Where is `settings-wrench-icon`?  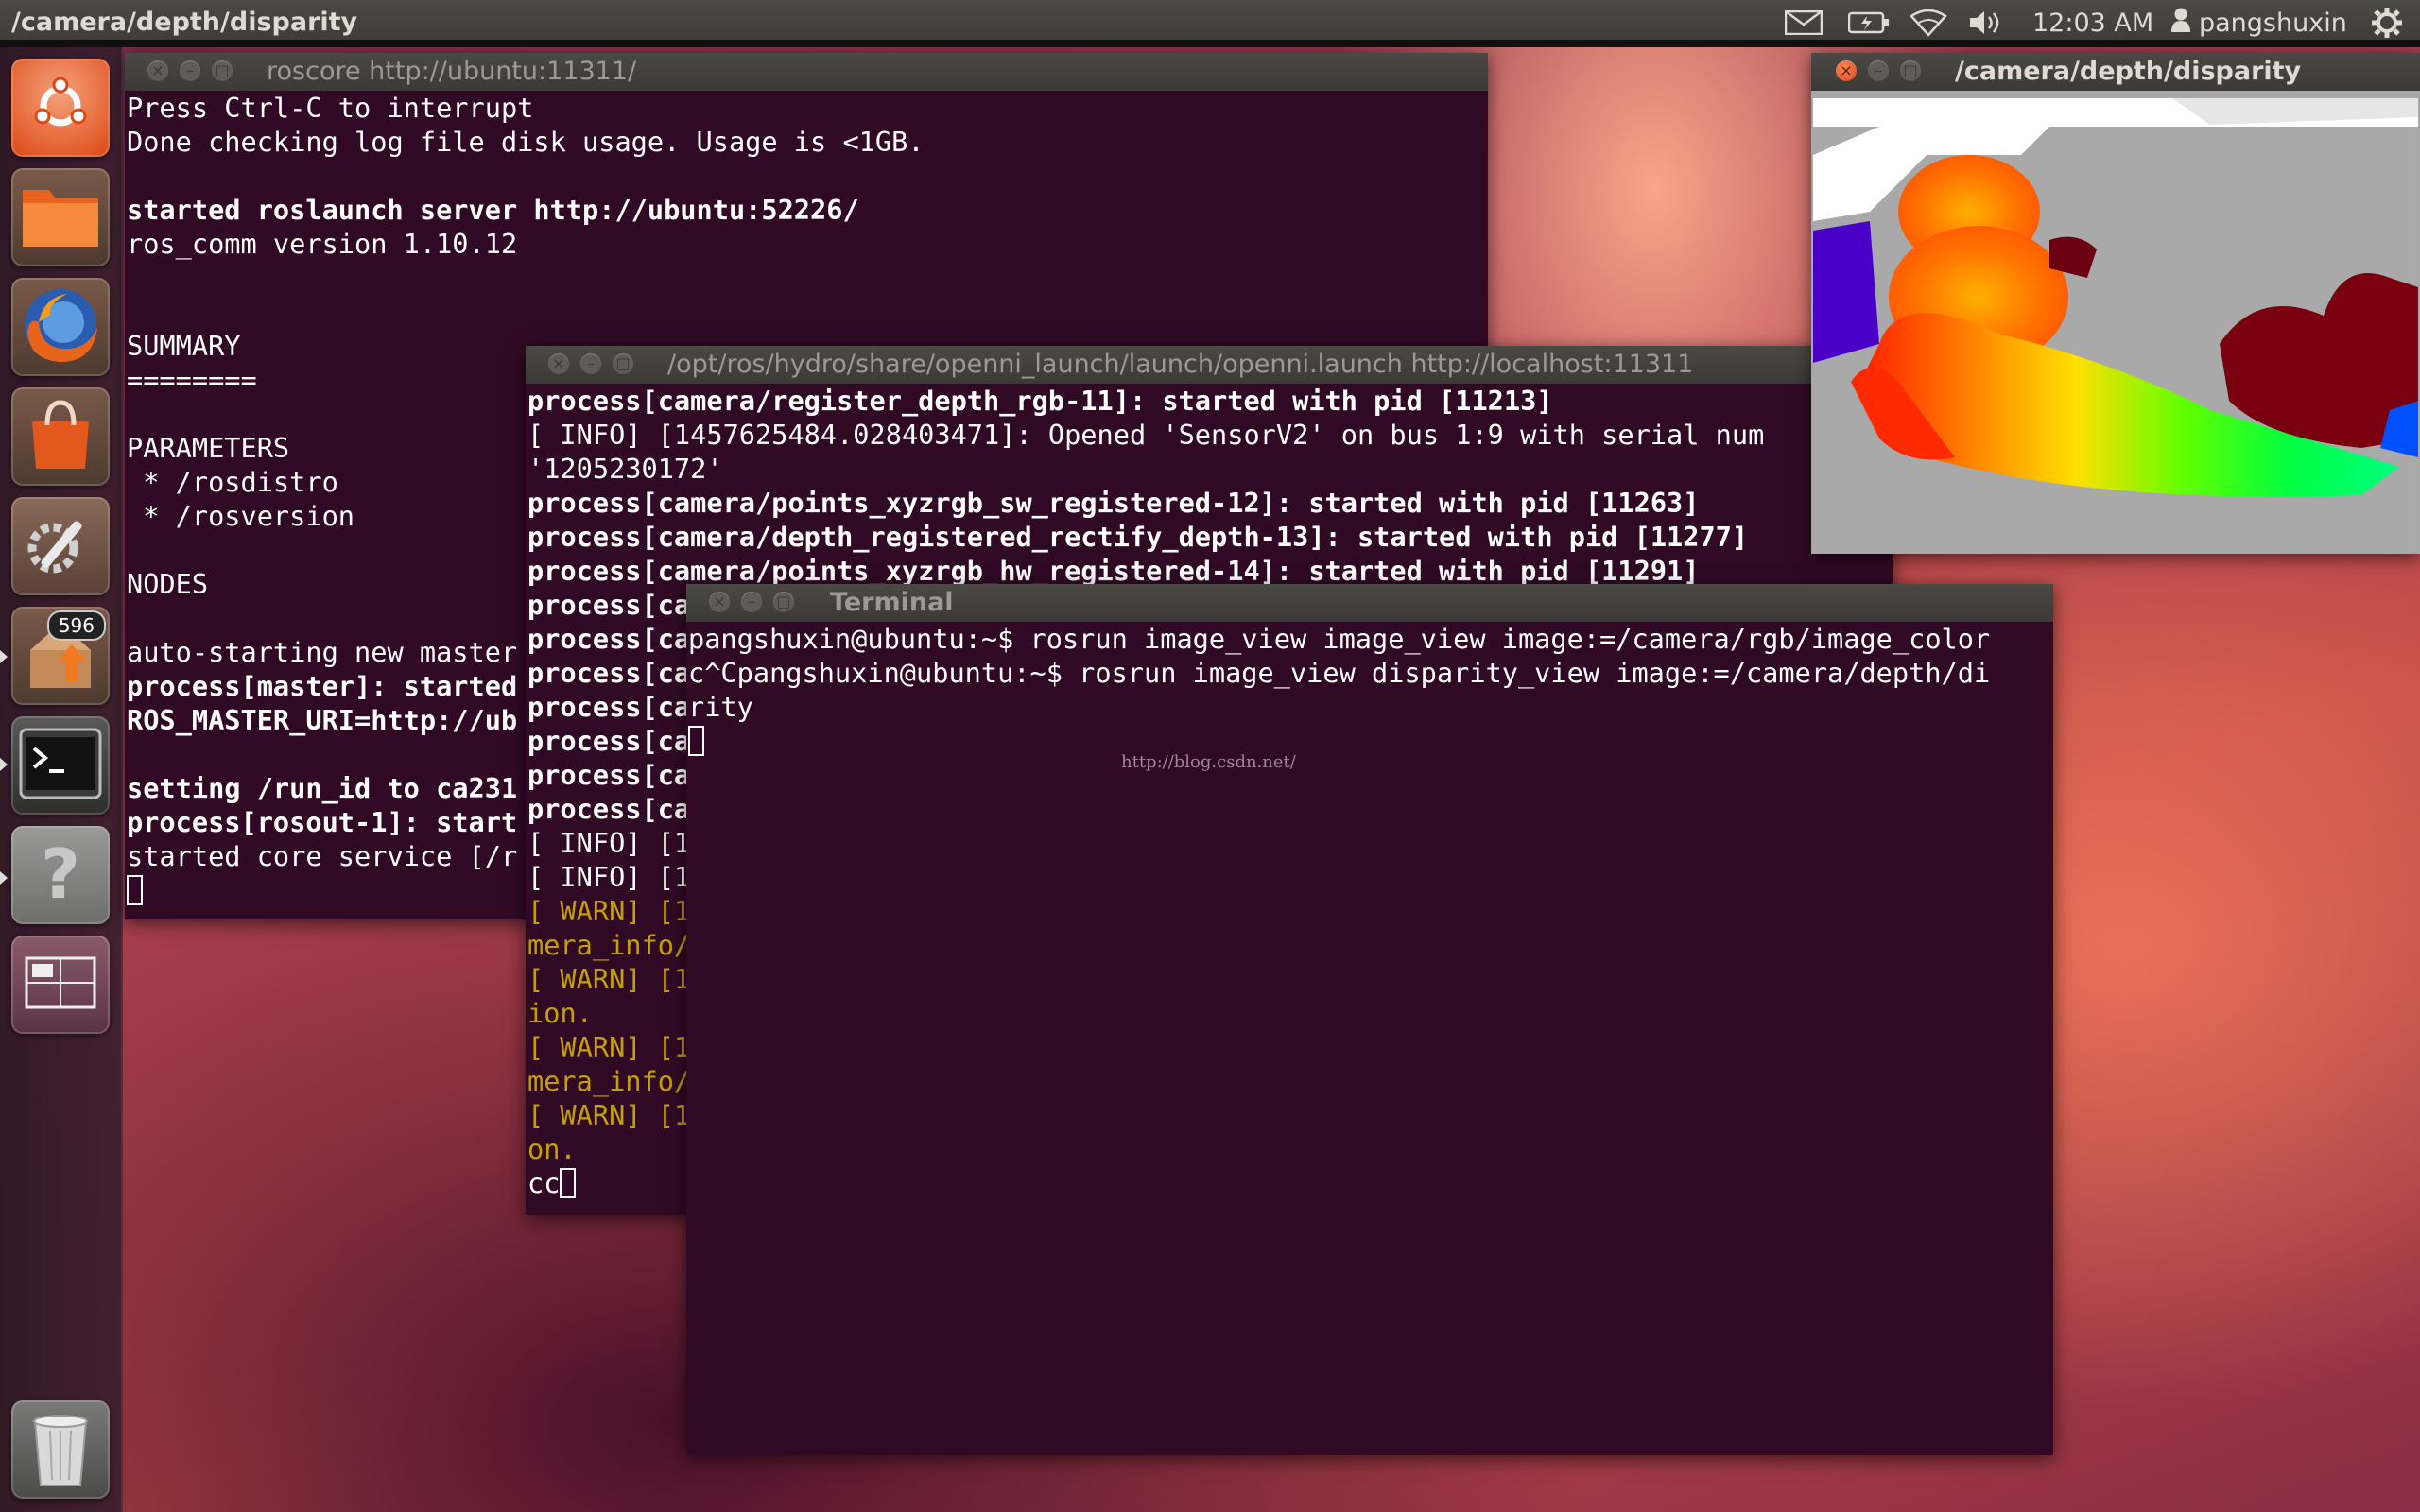
settings-wrench-icon is located at coordinates (60, 546).